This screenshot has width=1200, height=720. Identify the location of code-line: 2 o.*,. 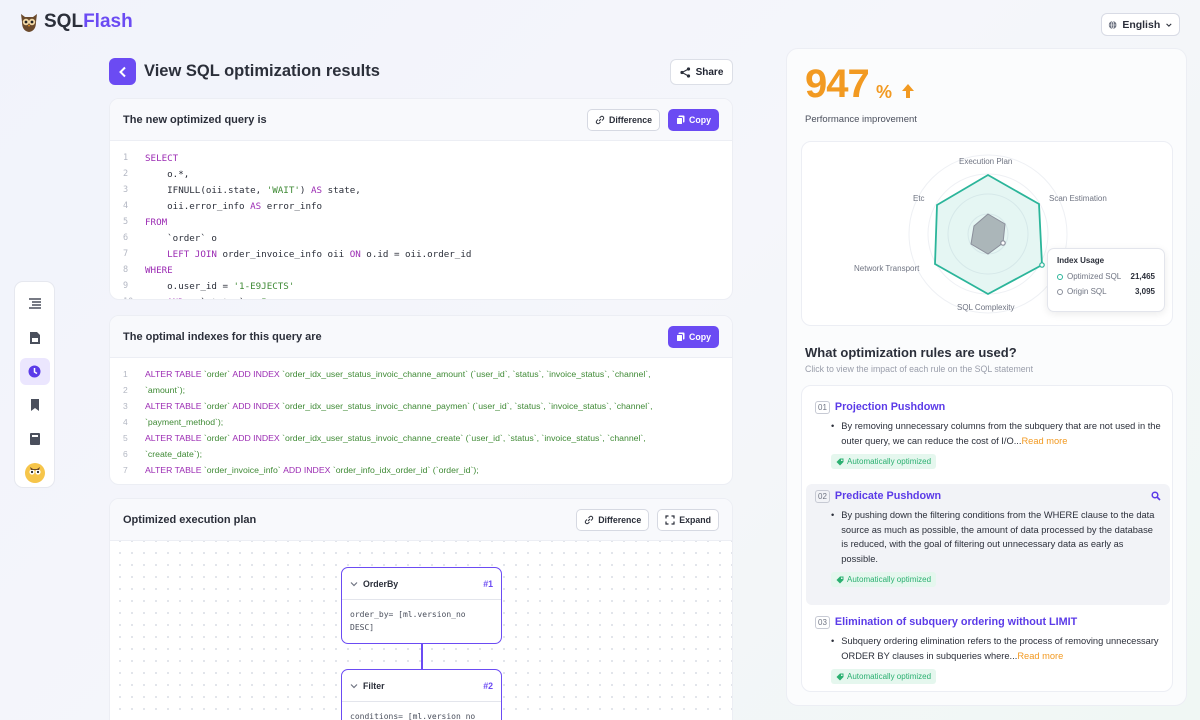
(427, 174).